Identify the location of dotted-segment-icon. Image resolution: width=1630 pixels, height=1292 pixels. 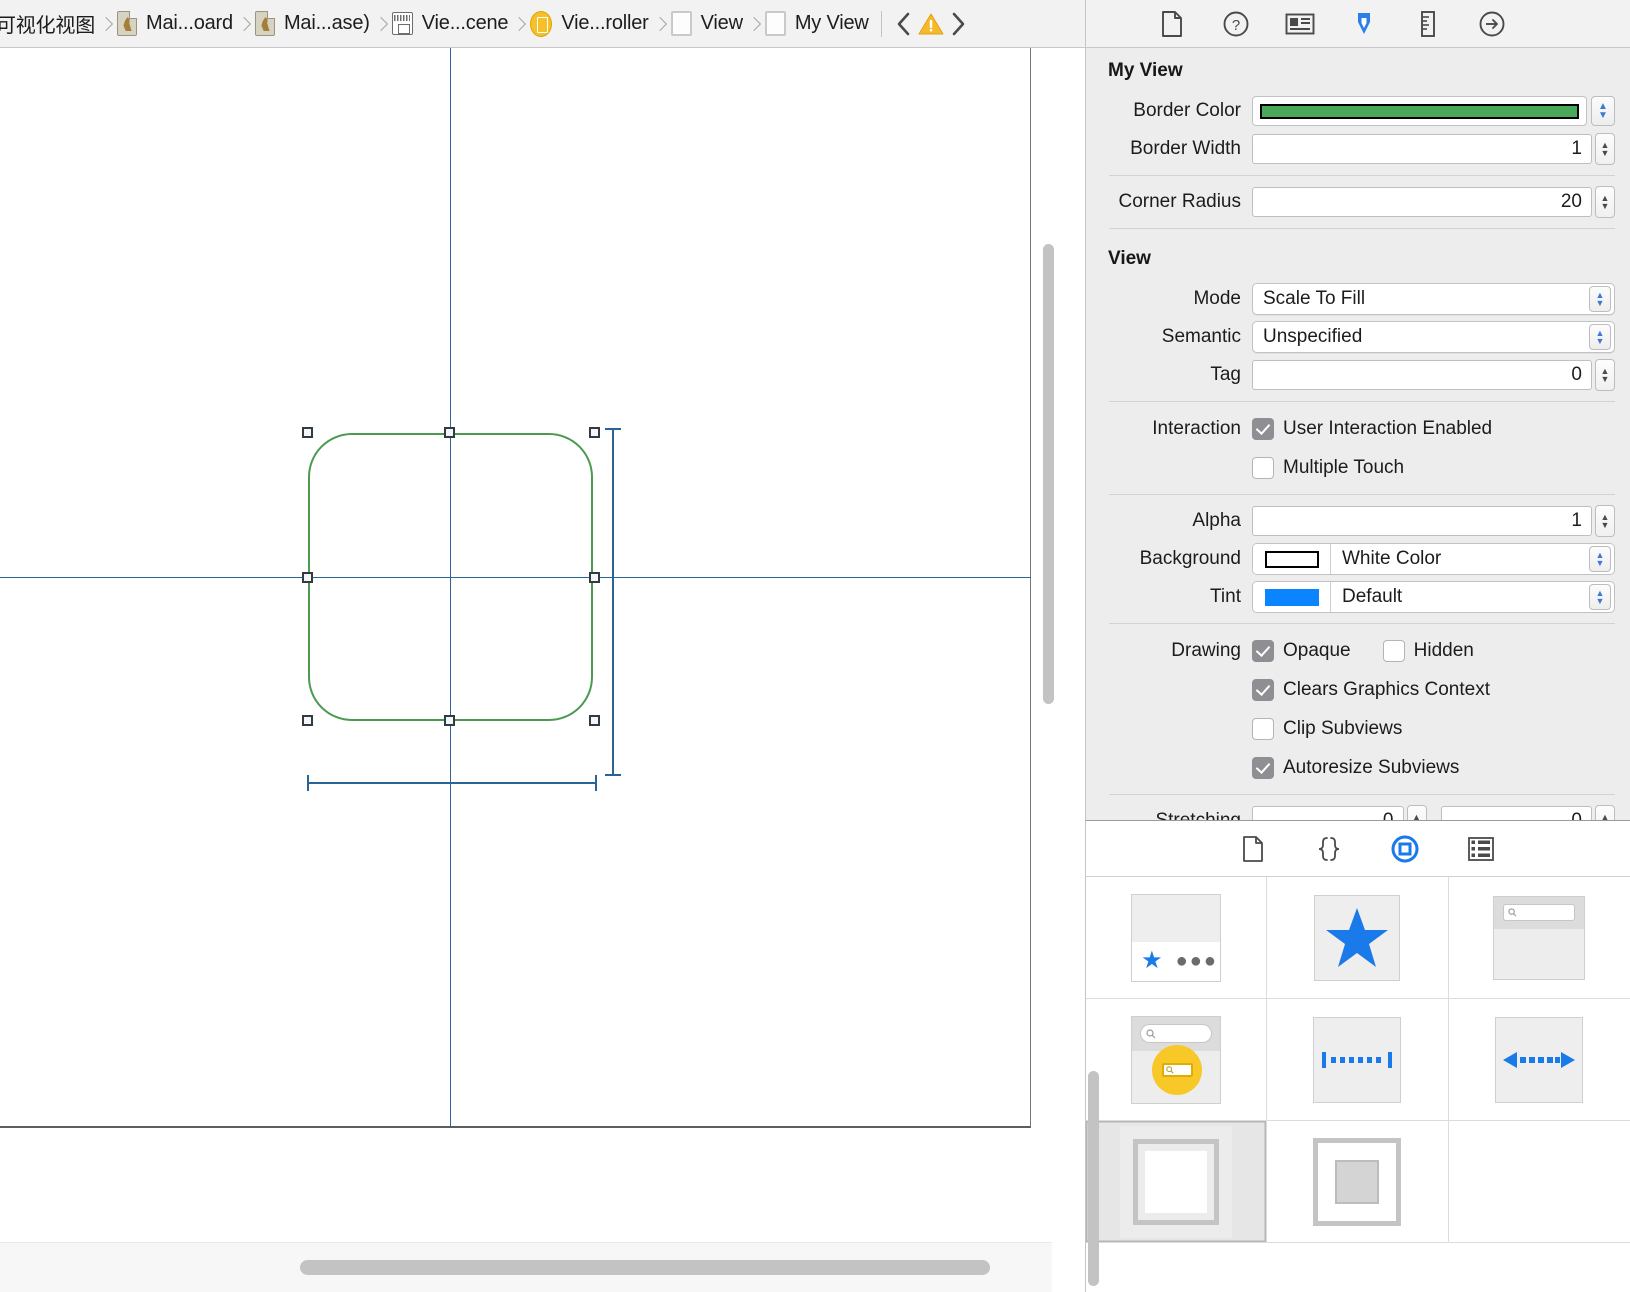
(1357, 1059).